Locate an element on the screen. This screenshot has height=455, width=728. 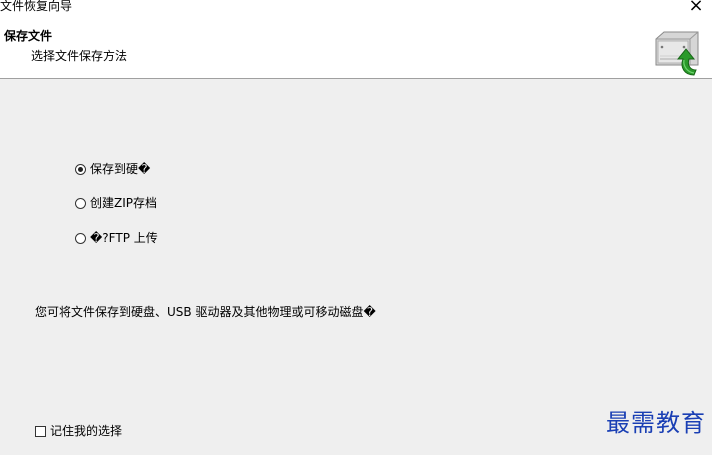
title-bar: 文件恢复向导 × is located at coordinates (356, 7).